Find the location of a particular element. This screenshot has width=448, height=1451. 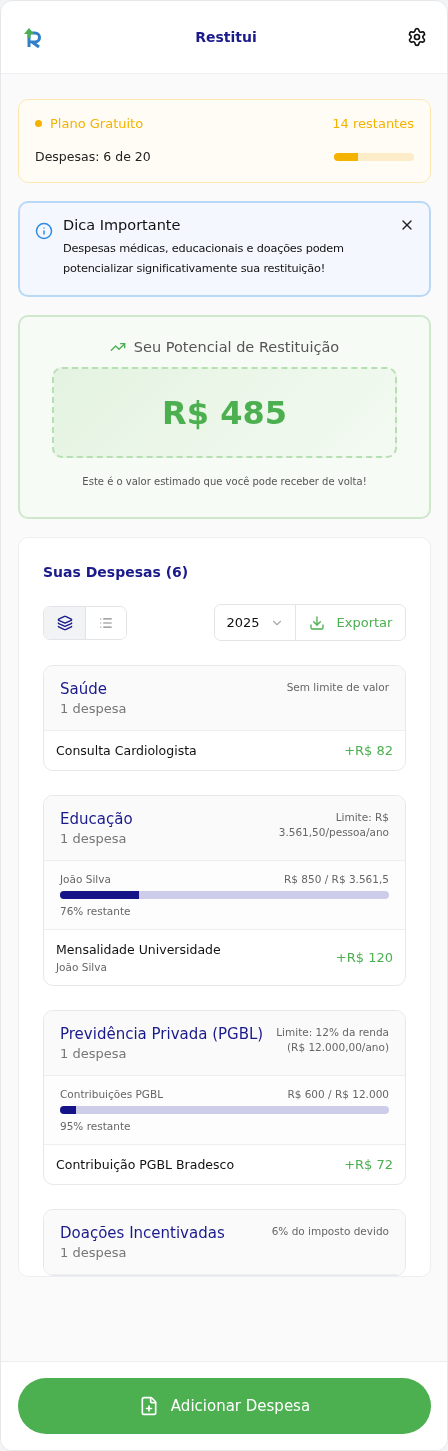

potential-caption: Este é o valor estimado que você pode receber de volta! is located at coordinates (224, 481).